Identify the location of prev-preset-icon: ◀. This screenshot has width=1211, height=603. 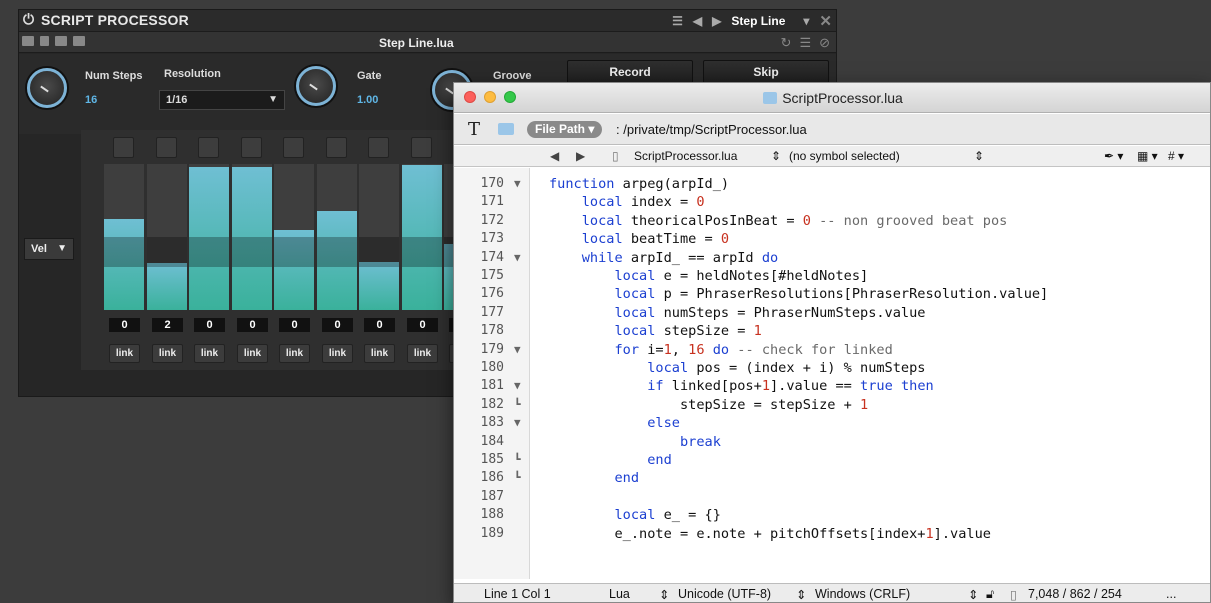
(697, 21).